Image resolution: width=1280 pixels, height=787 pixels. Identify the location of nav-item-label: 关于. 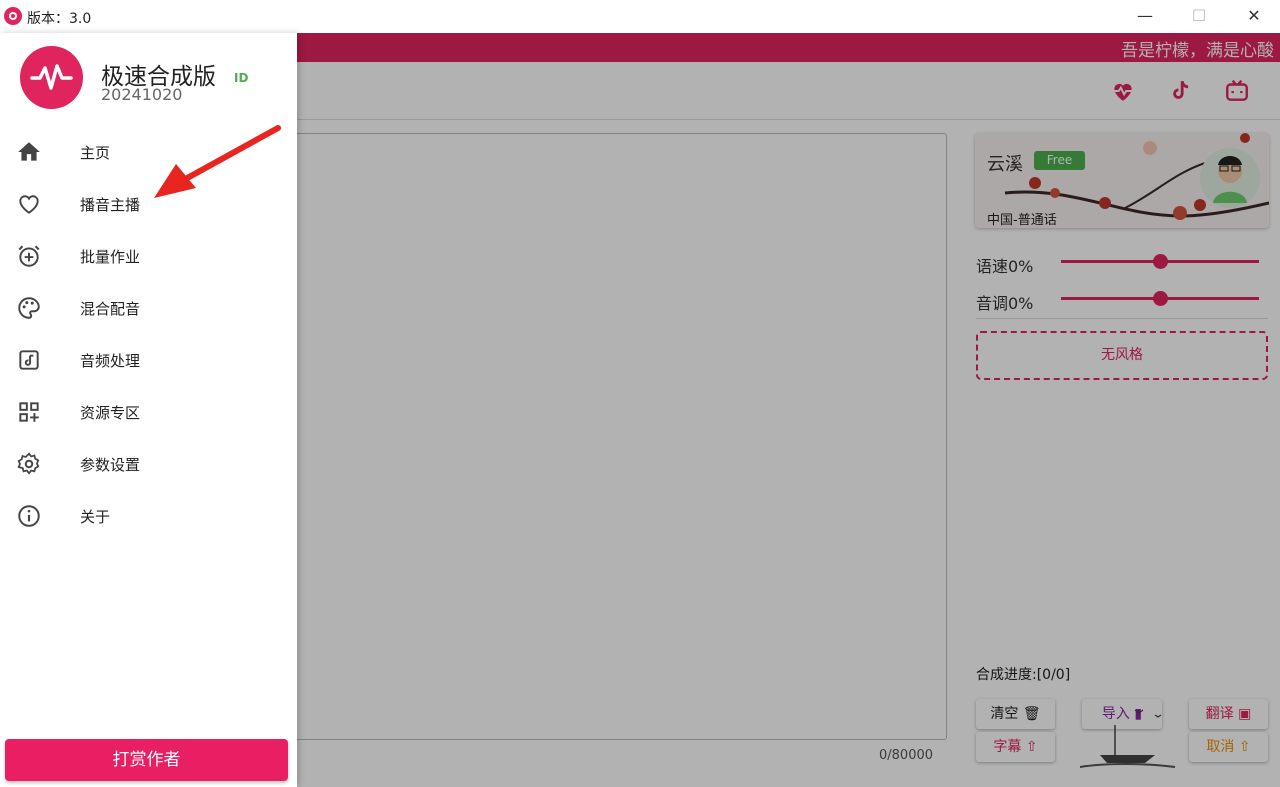
(95, 517).